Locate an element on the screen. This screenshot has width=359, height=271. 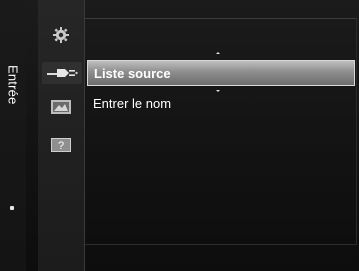
side-strip is located at coordinates (13, 135).